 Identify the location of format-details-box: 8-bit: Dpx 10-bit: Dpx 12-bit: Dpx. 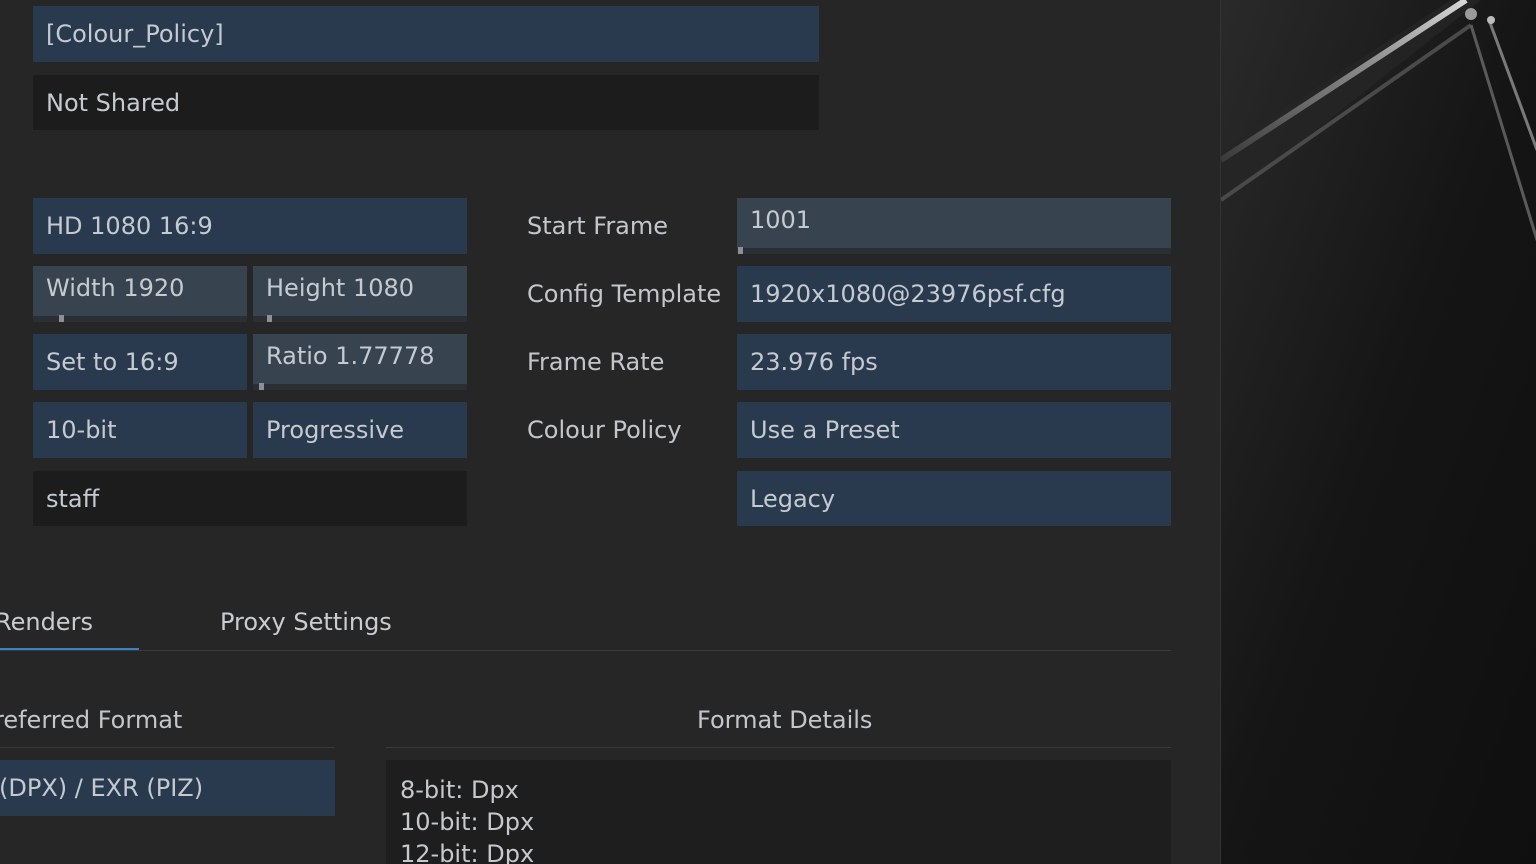
(778, 812).